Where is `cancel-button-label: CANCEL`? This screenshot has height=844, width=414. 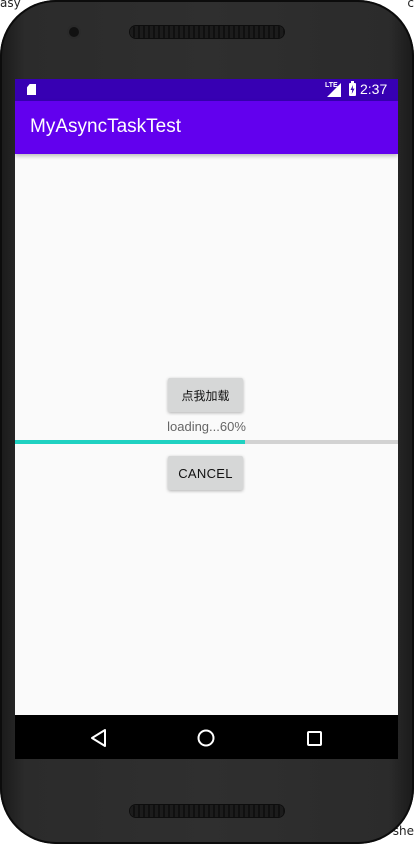 cancel-button-label: CANCEL is located at coordinates (205, 473).